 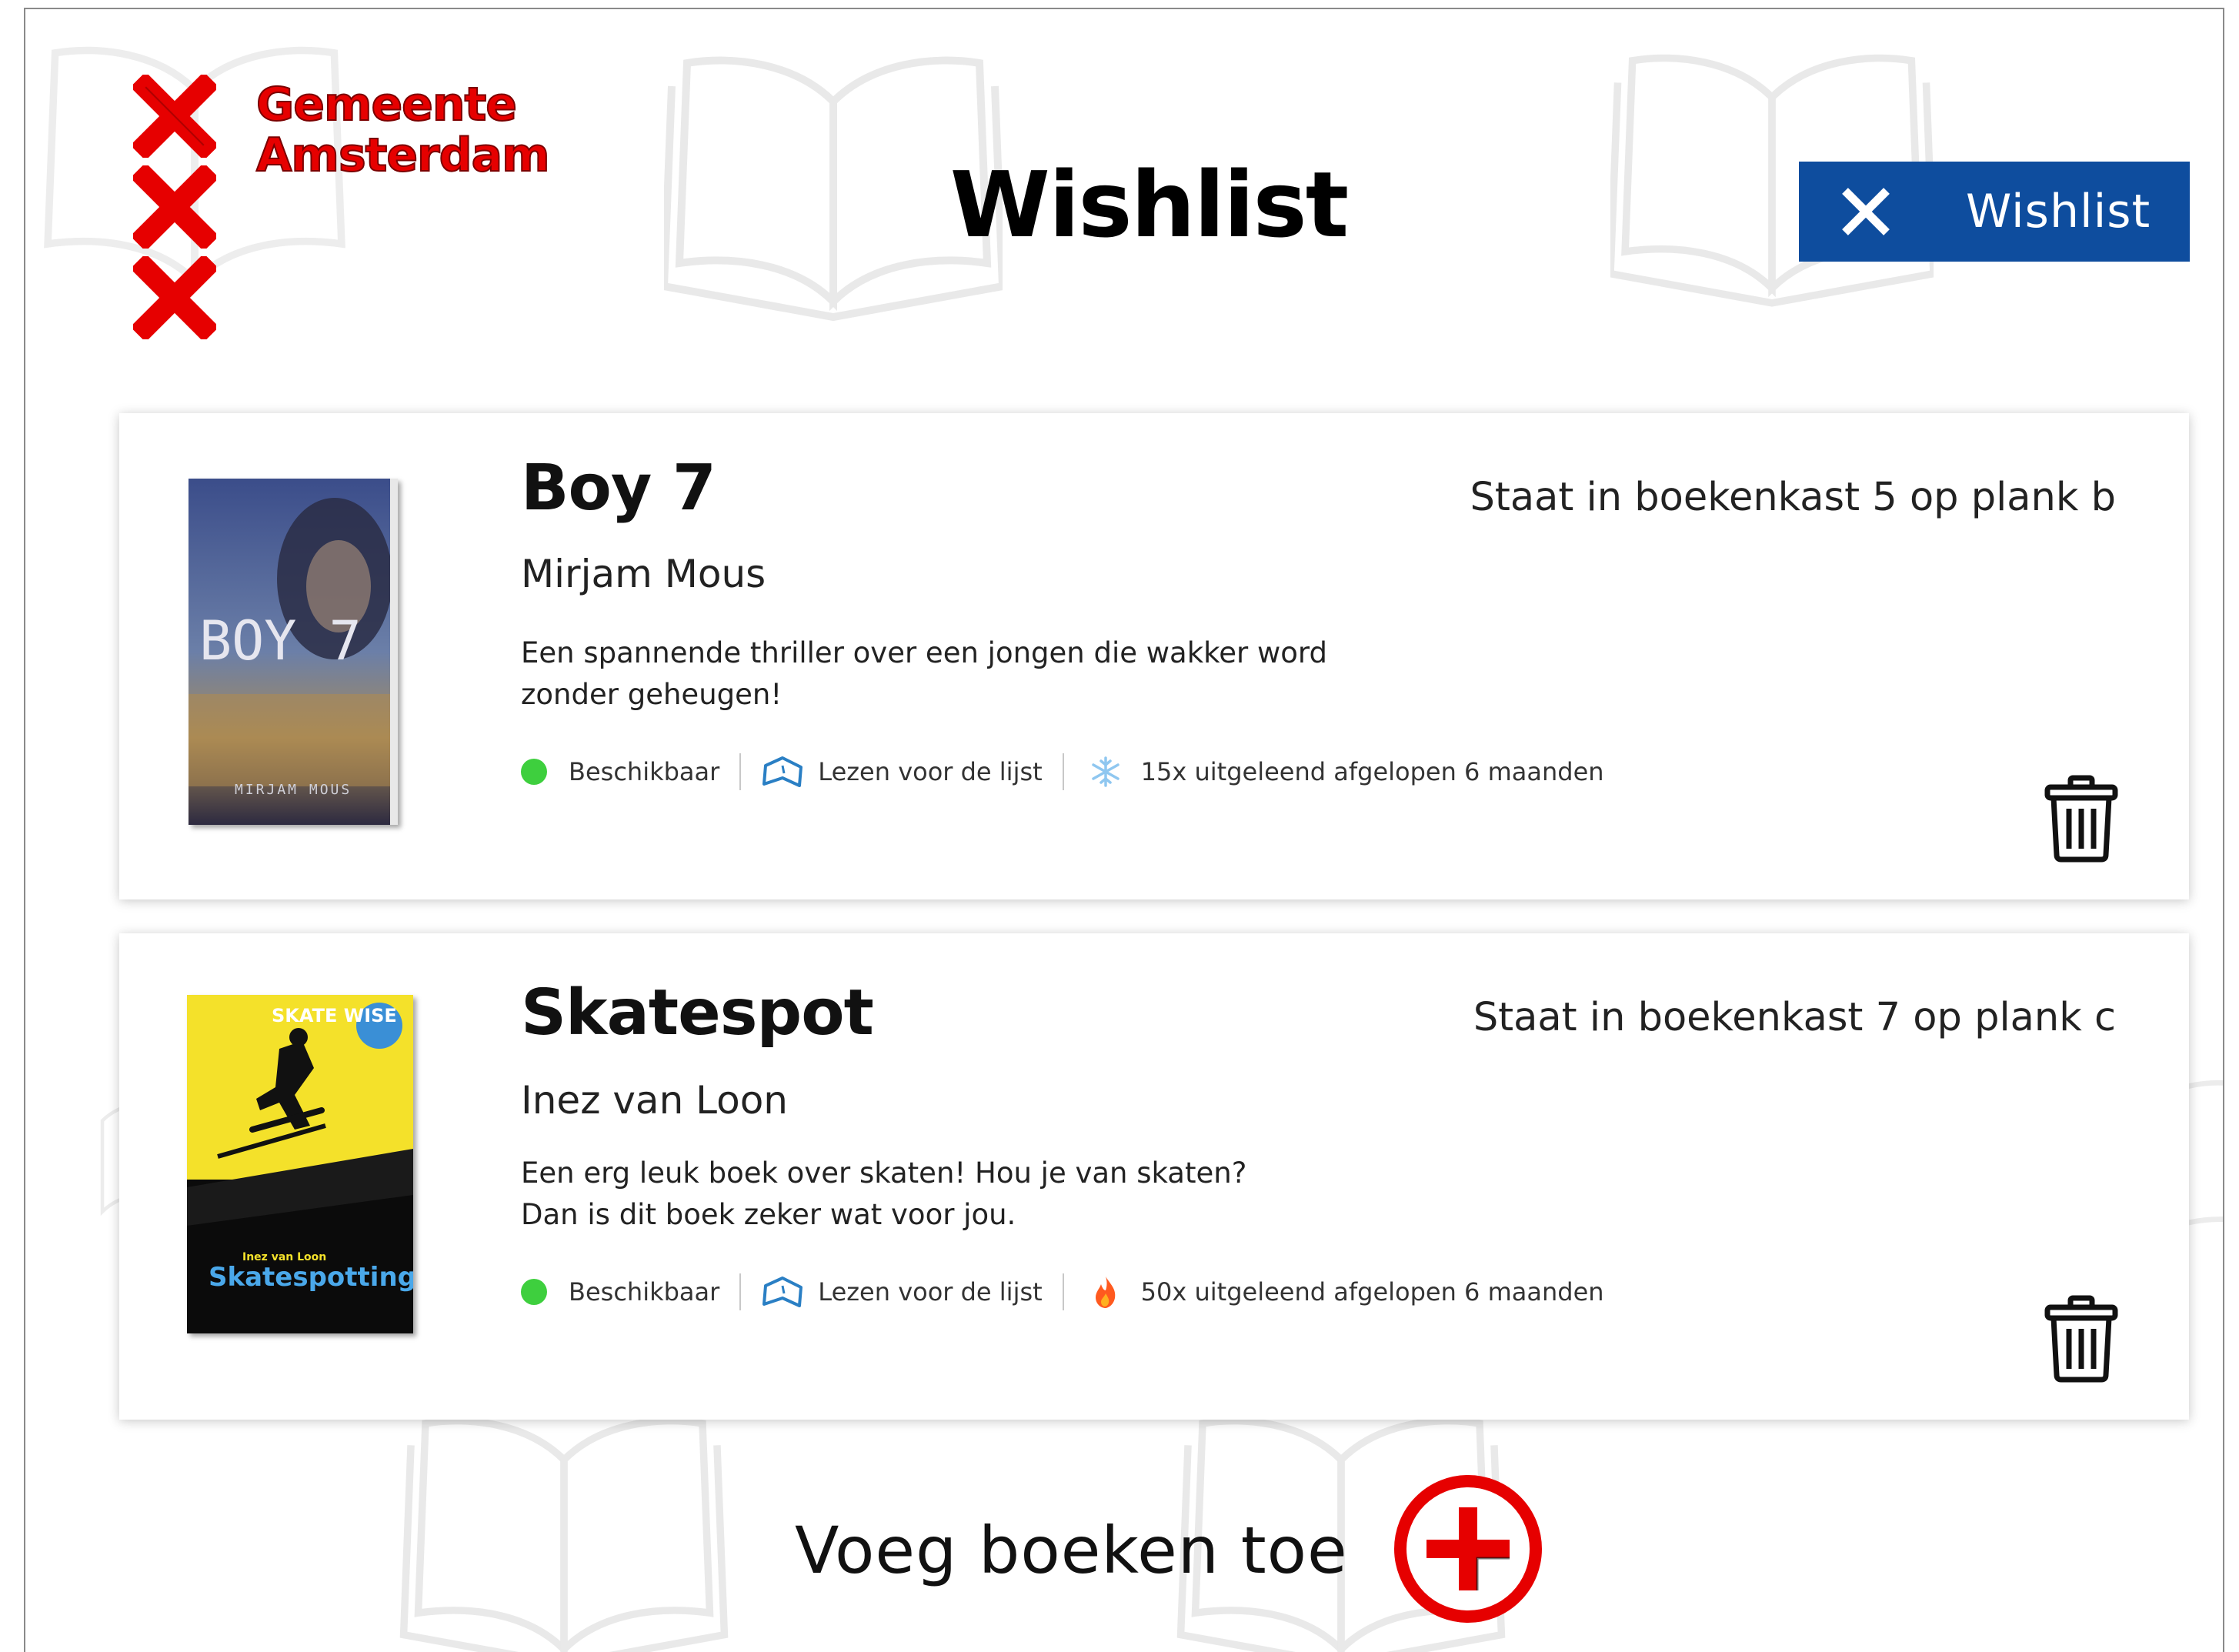 I want to click on cover-author: MIRJAM MOUS, so click(x=293, y=790).